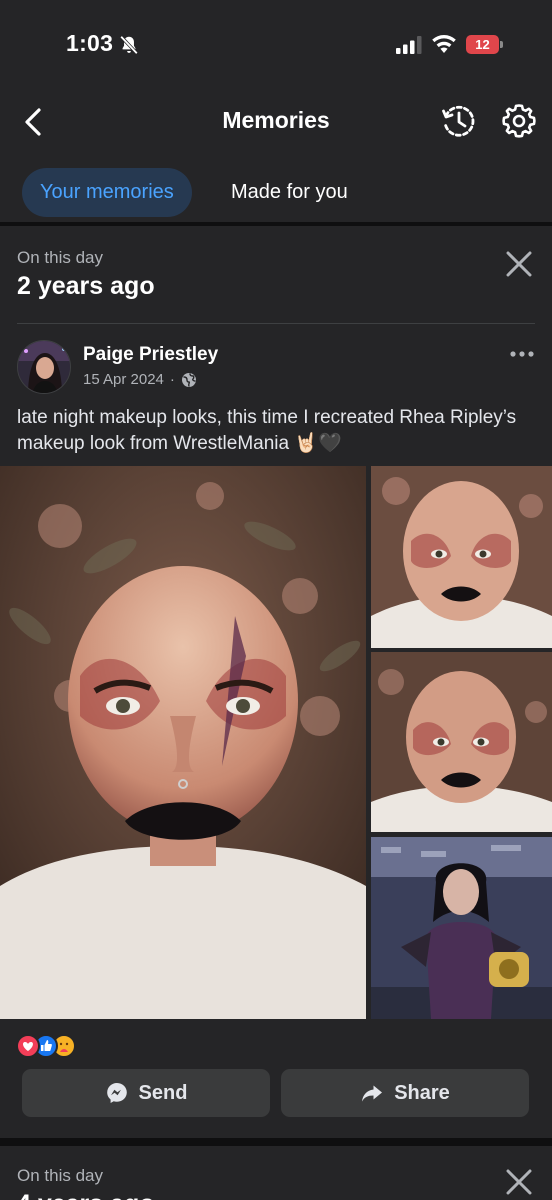 Image resolution: width=552 pixels, height=1200 pixels. I want to click on post-date: 15 Apr 2024, so click(123, 379).